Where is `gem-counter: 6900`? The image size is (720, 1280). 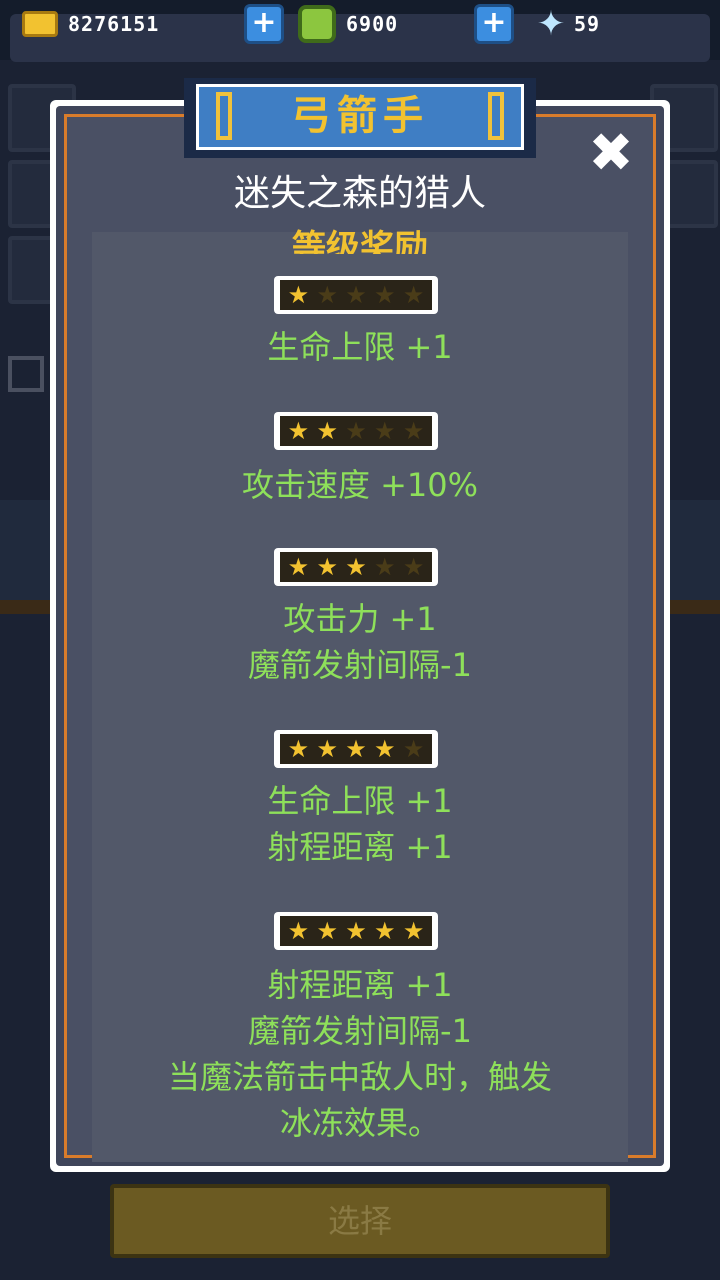
gem-counter: 6900 is located at coordinates (348, 24).